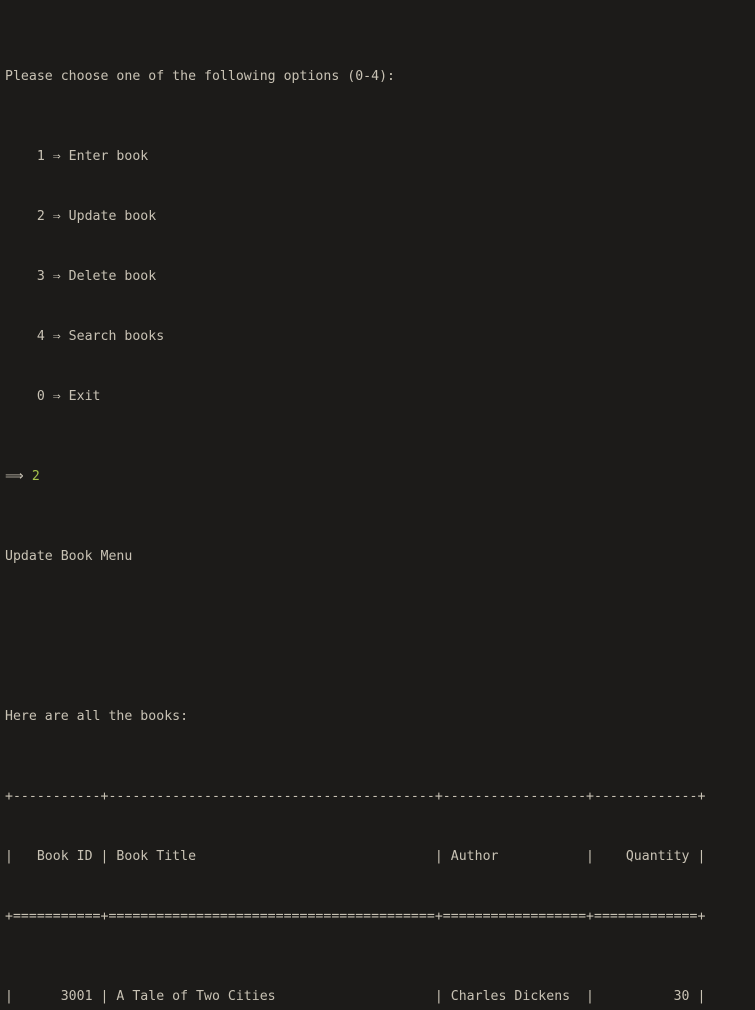 This screenshot has height=1010, width=755. Describe the element at coordinates (380, 277) in the screenshot. I see `menu-option-3: 3 ⇒ Delete book` at that location.